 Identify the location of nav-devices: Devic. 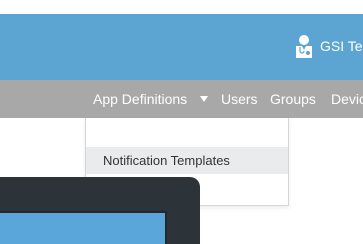
(347, 99).